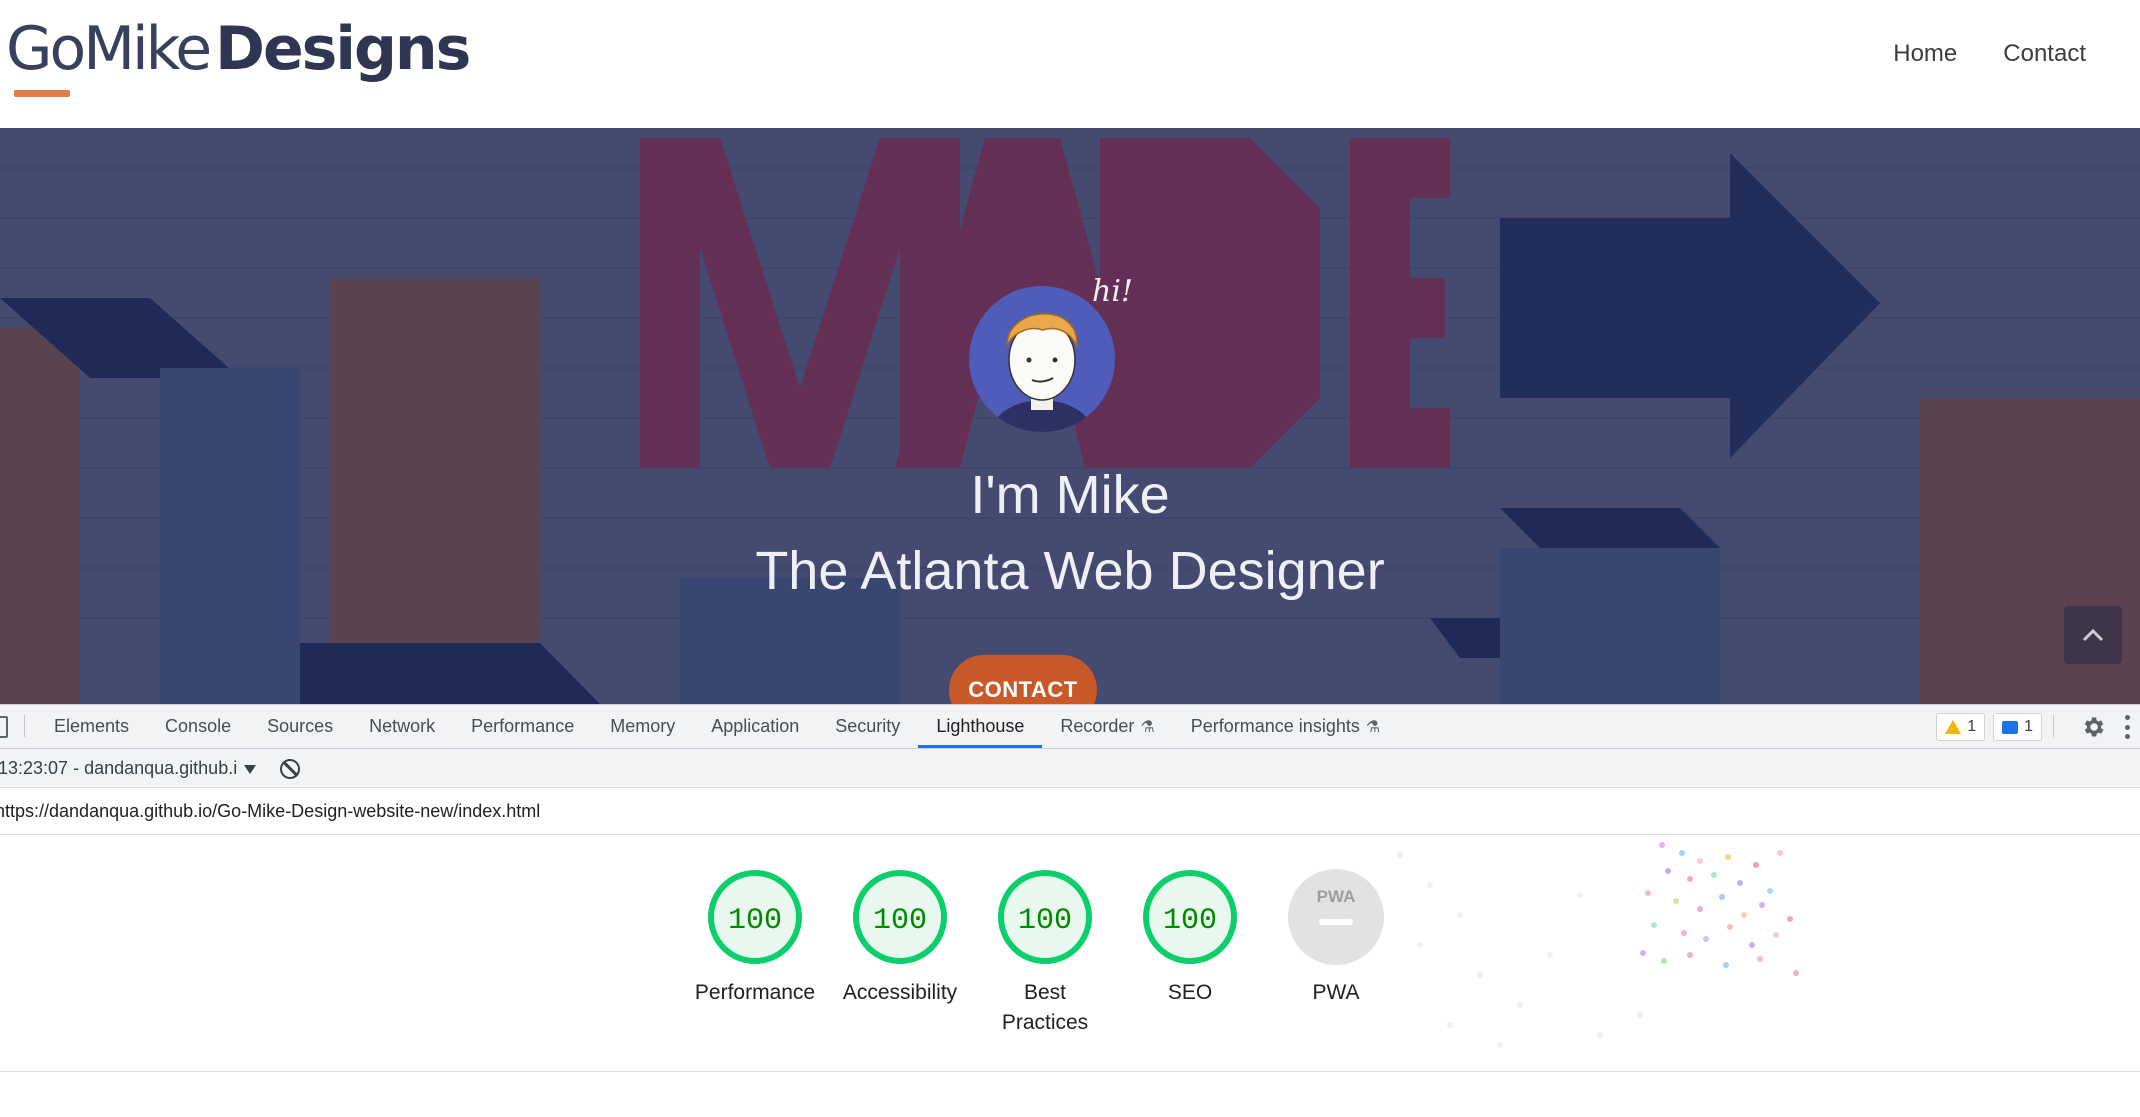  What do you see at coordinates (1097, 726) in the screenshot?
I see `tab-recorder-label: Recorder` at bounding box center [1097, 726].